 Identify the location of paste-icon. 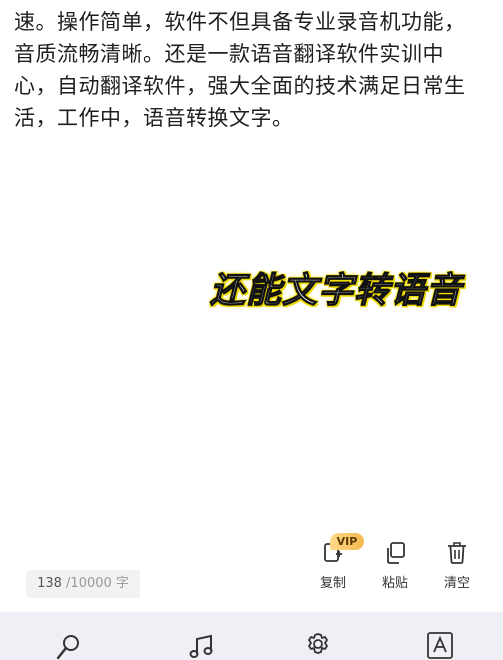
(395, 553).